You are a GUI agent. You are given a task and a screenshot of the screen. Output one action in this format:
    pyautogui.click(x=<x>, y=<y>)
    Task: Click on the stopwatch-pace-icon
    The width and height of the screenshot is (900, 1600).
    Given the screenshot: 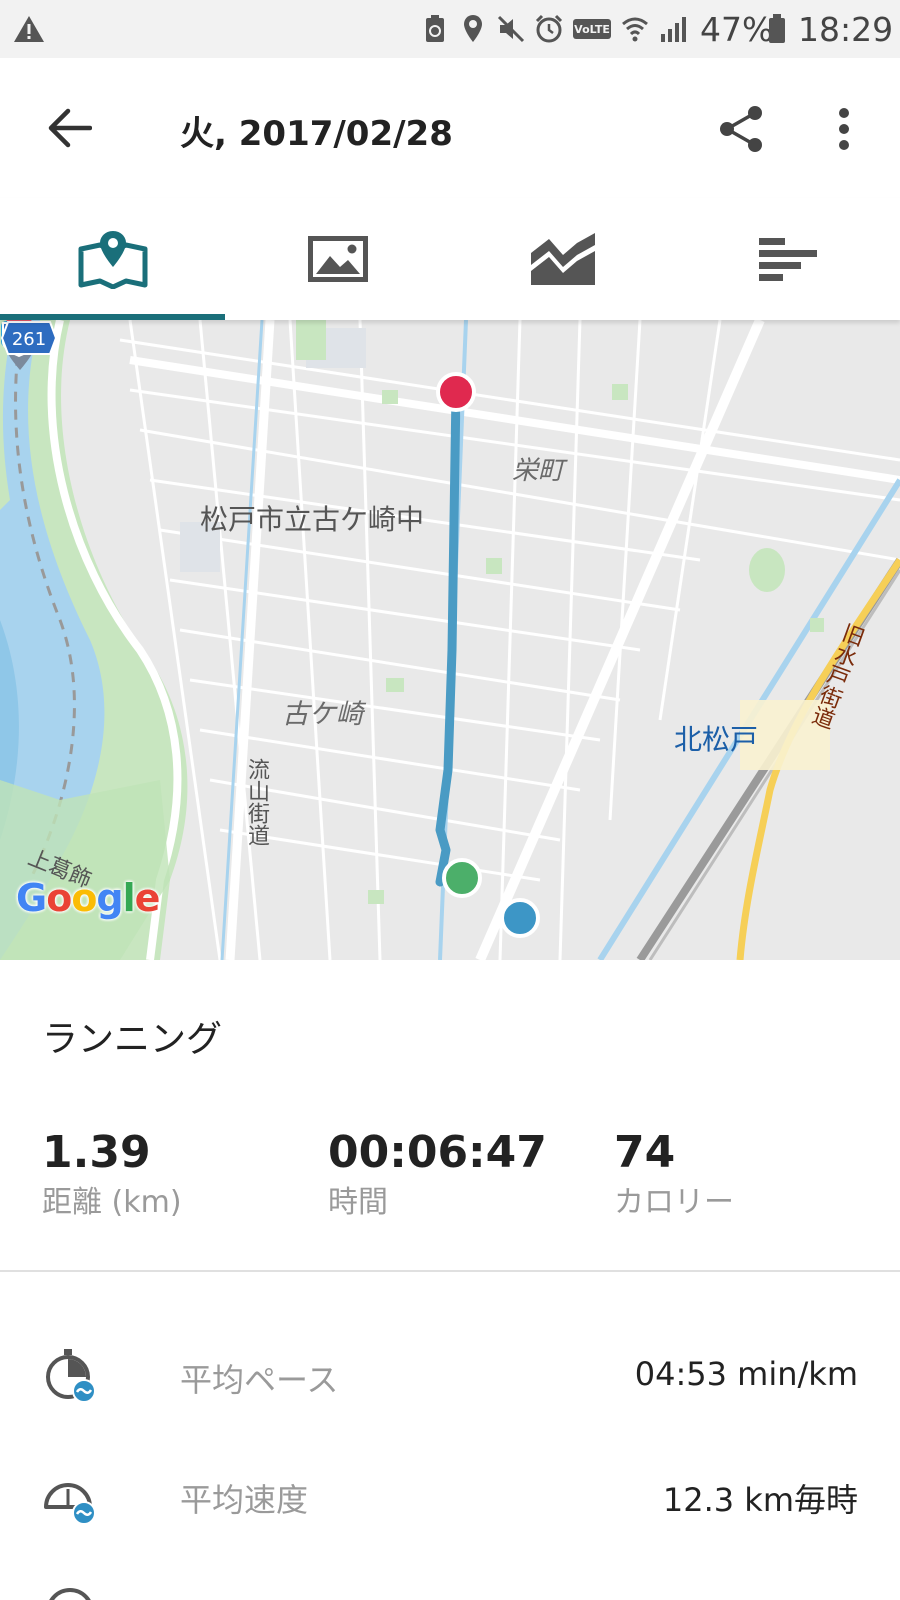 What is the action you would take?
    pyautogui.click(x=71, y=1376)
    